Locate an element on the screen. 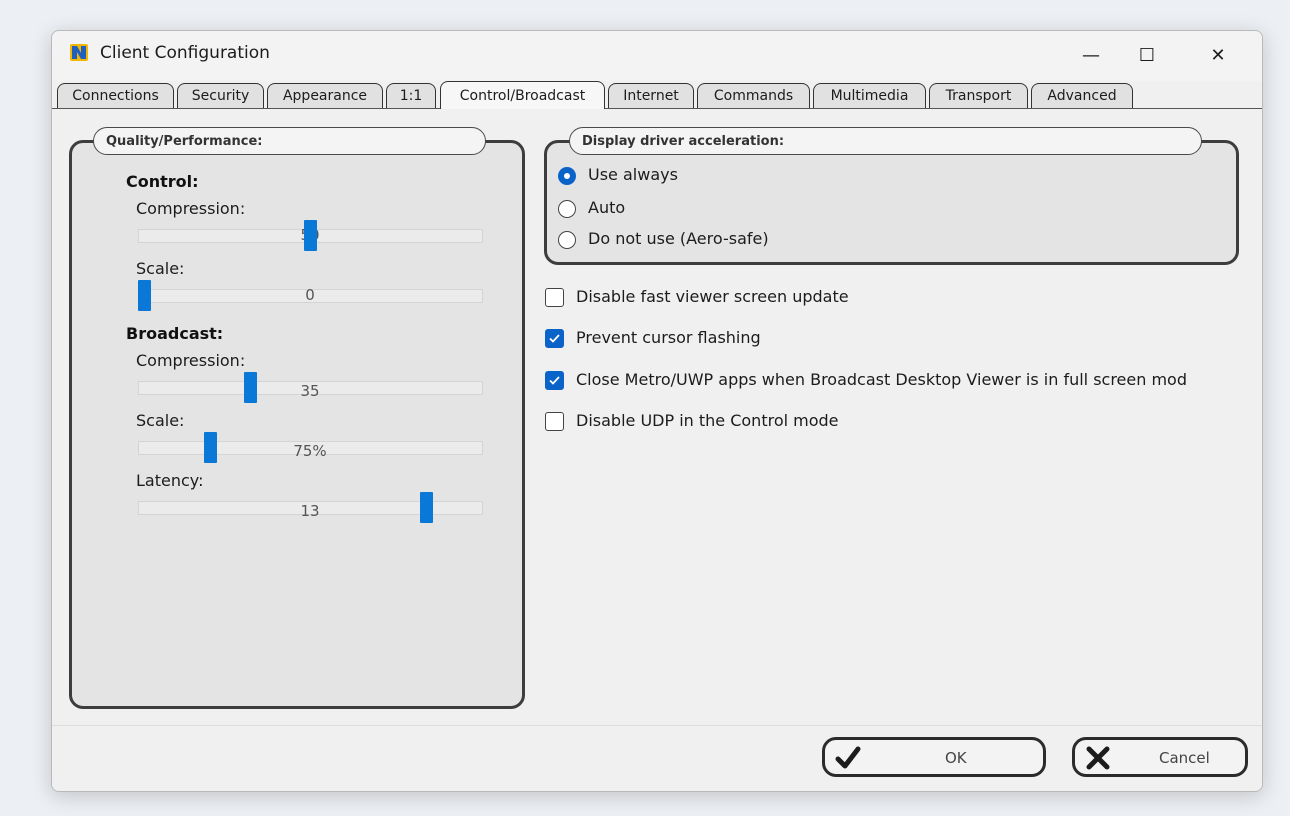  close-button: ✕ is located at coordinates (1218, 55).